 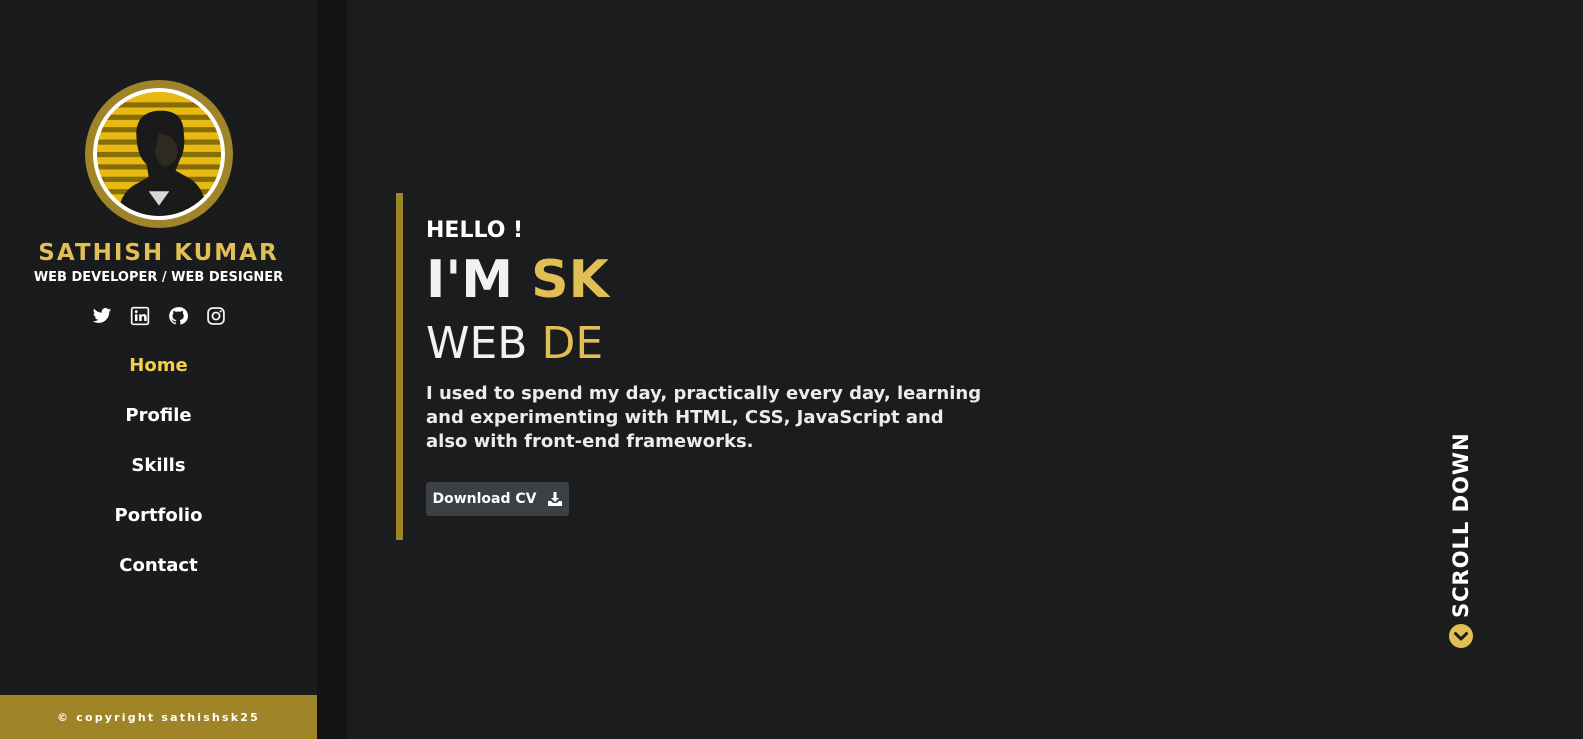 I want to click on main-nav: Home Profile Skills Portfolio Contact, so click(x=158, y=477).